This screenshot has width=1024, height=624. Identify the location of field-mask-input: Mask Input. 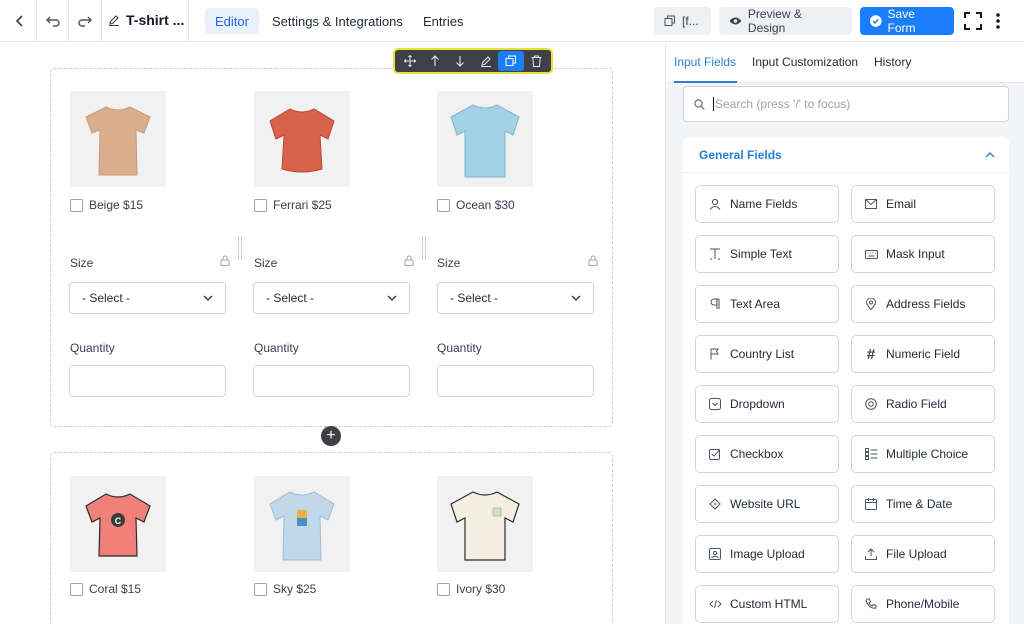
(923, 254).